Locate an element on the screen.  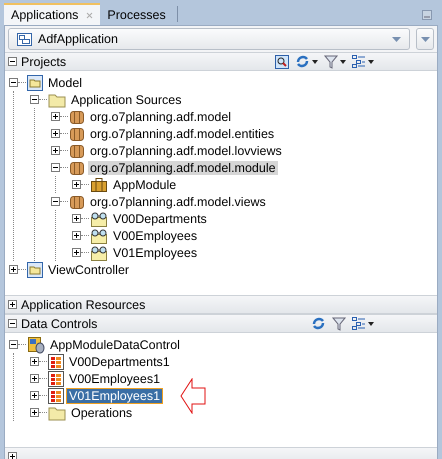
section-title: Data Controls is located at coordinates (59, 323).